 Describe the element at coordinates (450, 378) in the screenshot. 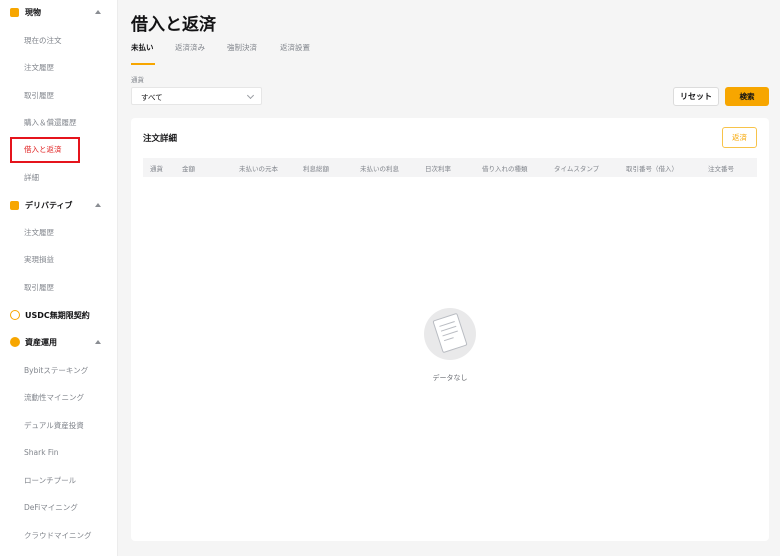

I see `empty-state-text: データなし` at that location.